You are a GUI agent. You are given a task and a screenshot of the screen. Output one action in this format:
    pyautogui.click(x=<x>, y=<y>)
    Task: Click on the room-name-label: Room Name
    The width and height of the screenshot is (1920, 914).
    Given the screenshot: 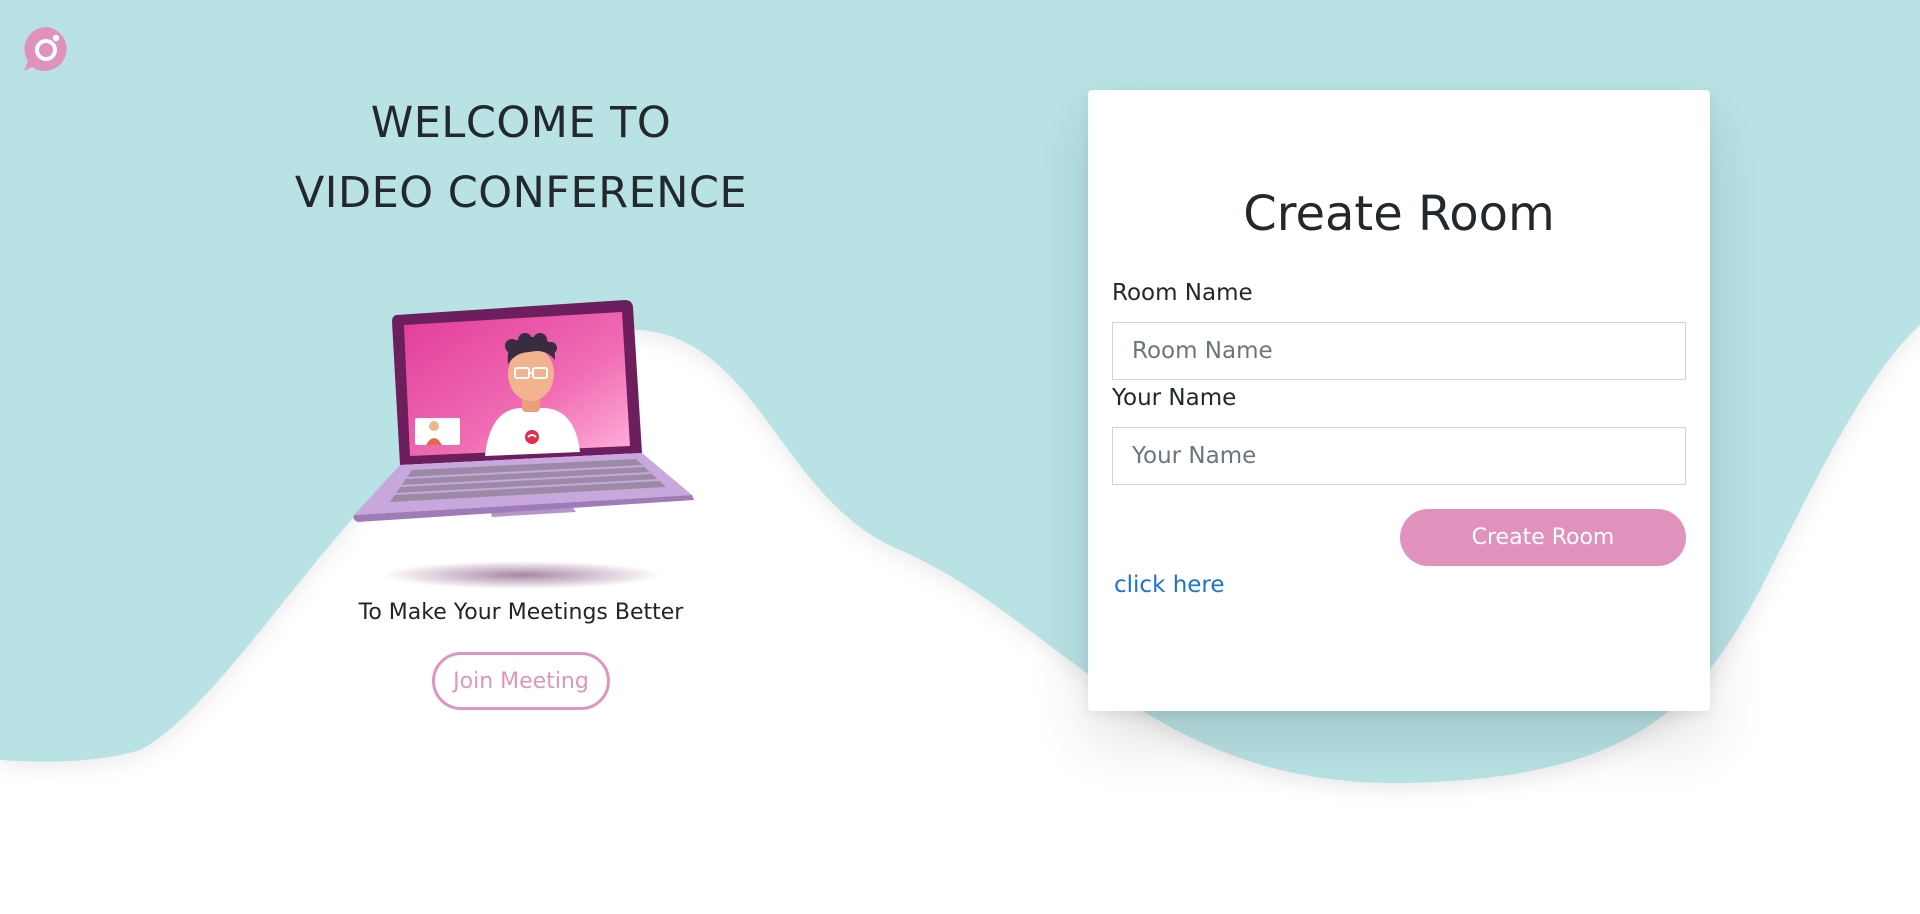 What is the action you would take?
    pyautogui.click(x=1182, y=293)
    